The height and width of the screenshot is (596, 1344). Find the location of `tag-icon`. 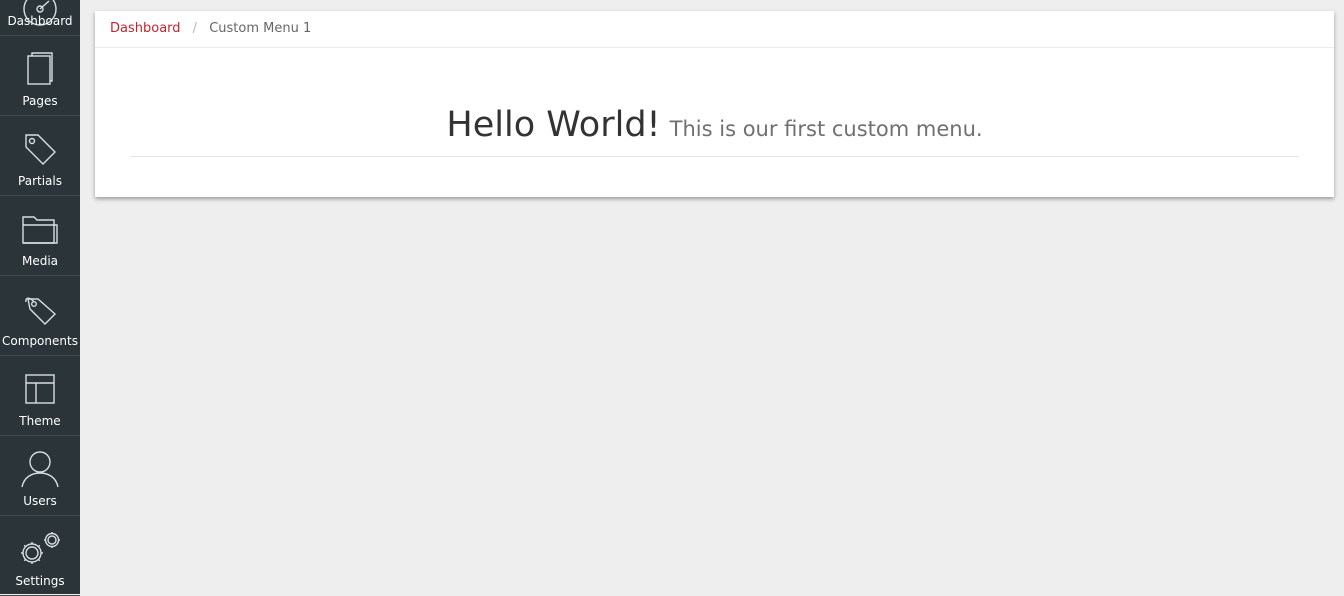

tag-icon is located at coordinates (40, 149).